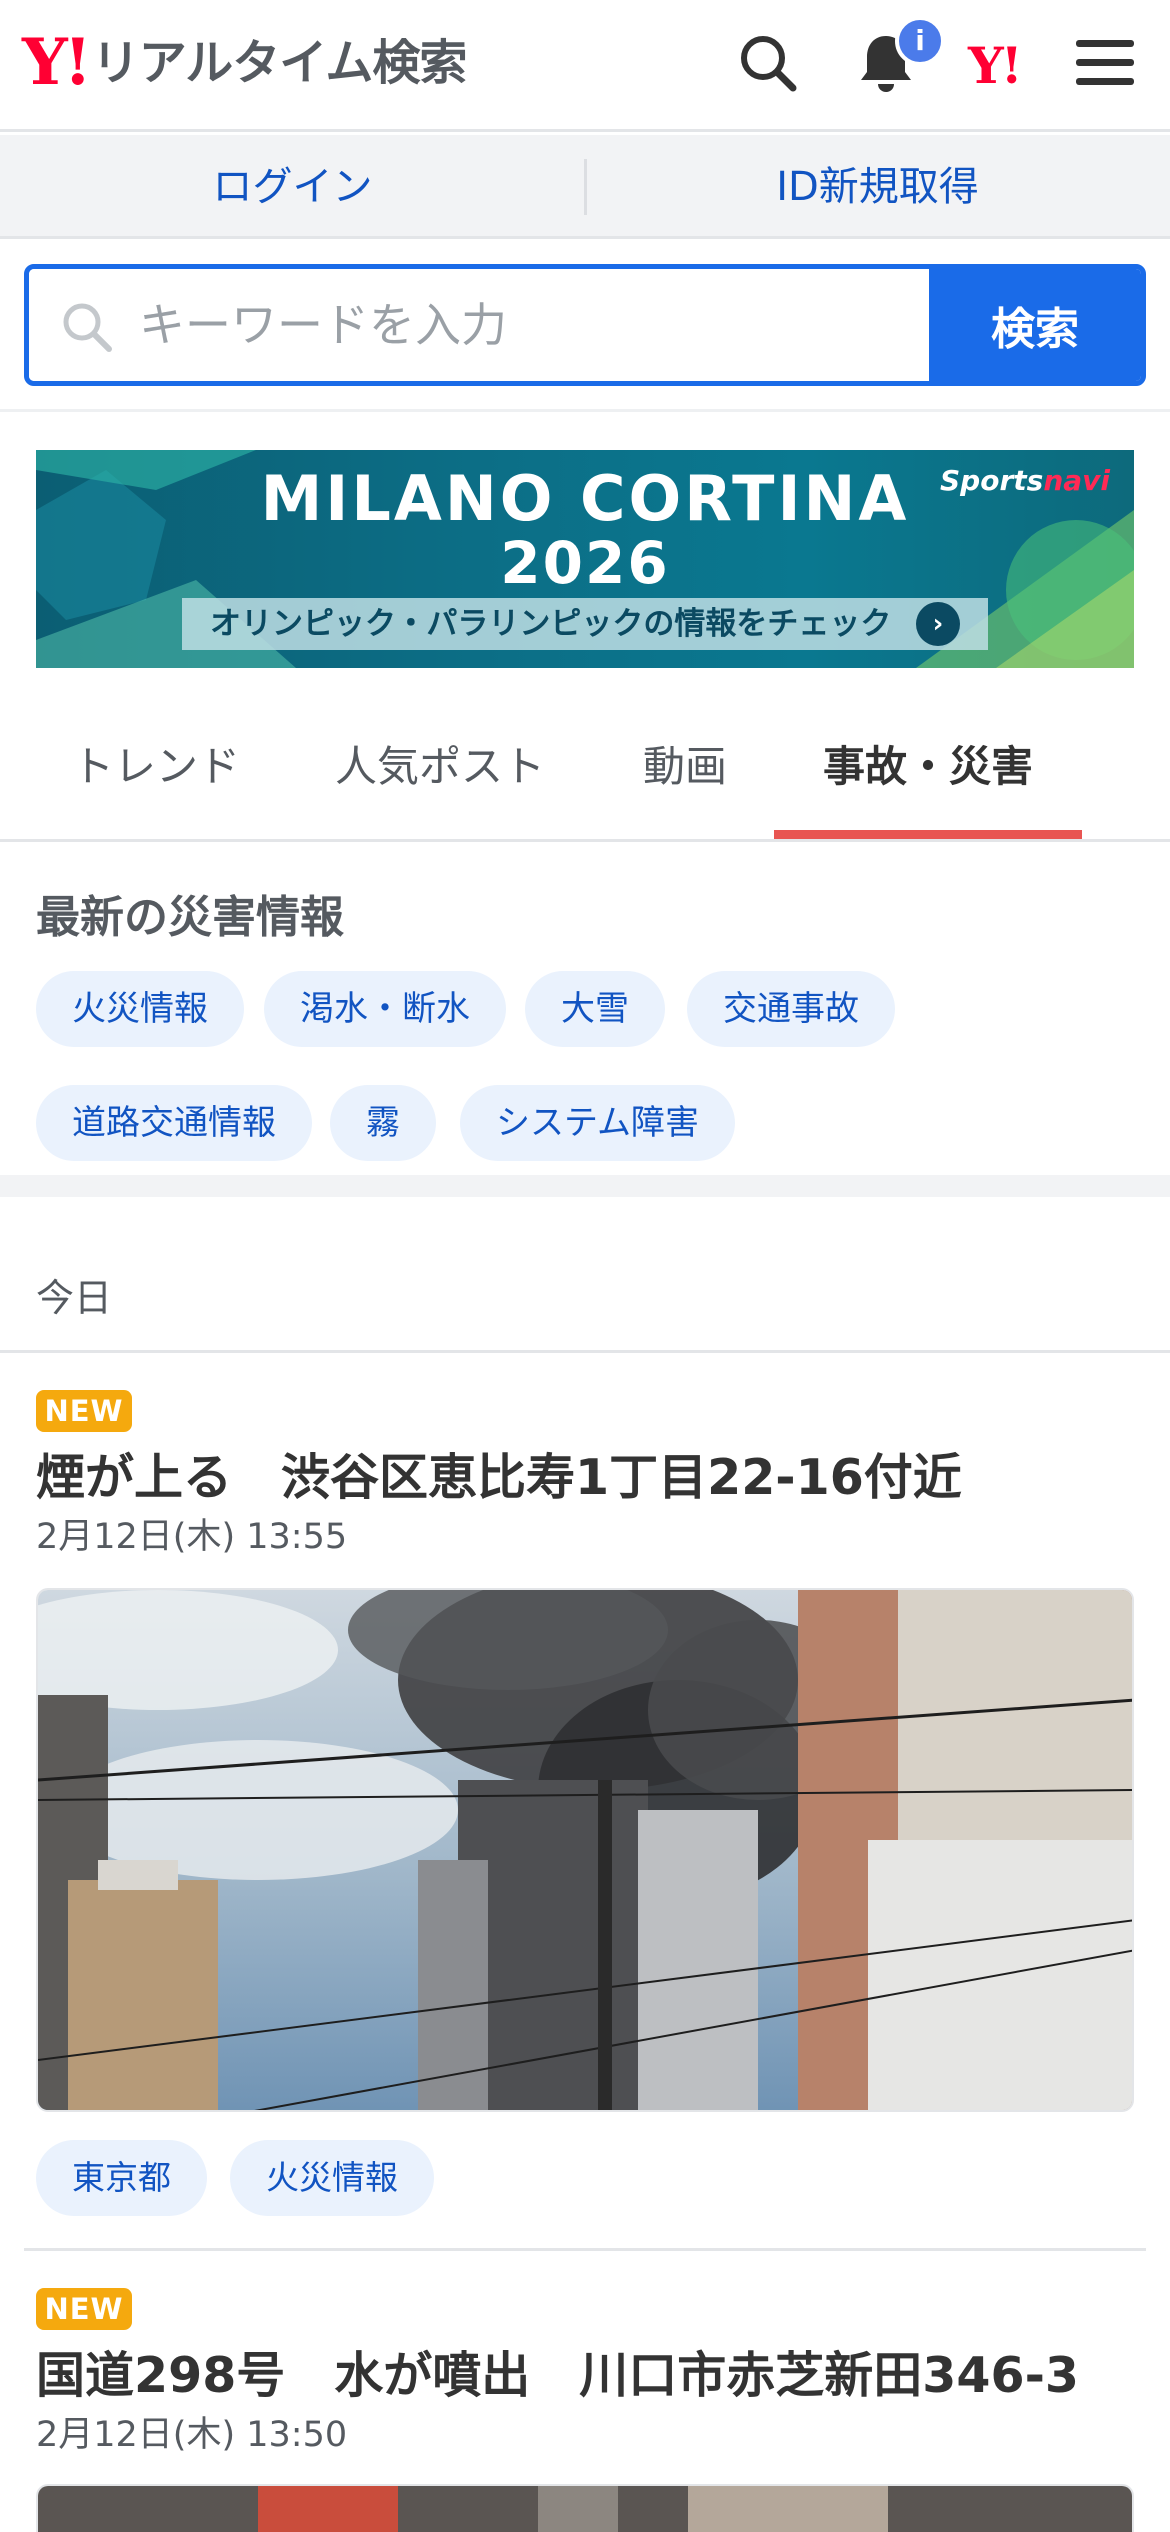  I want to click on article-timestamp: 2月12日(木) 13:55, so click(192, 1537).